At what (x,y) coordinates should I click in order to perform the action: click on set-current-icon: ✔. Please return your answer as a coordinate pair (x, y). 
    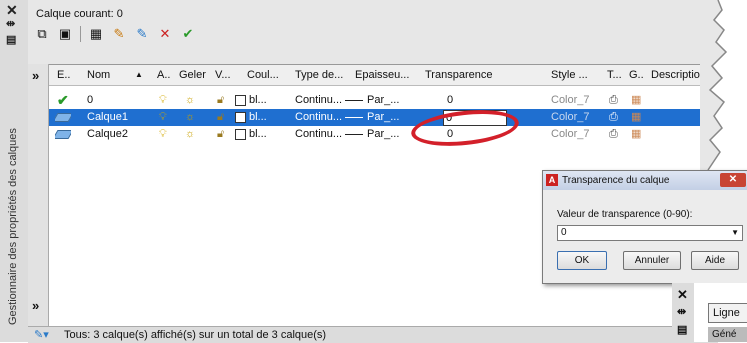
    Looking at the image, I should click on (188, 34).